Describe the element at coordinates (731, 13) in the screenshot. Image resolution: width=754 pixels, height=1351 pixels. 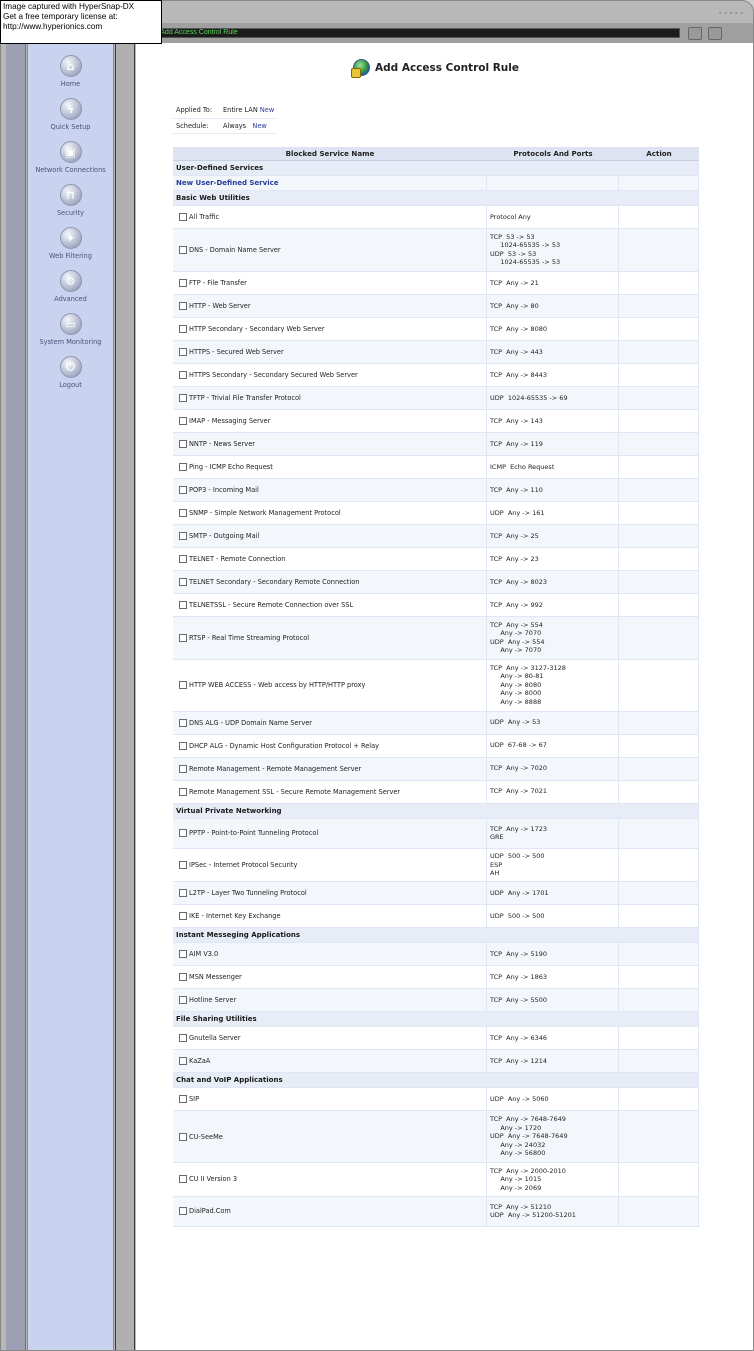
I see `window-grip: ∙∙∙∙∙` at that location.